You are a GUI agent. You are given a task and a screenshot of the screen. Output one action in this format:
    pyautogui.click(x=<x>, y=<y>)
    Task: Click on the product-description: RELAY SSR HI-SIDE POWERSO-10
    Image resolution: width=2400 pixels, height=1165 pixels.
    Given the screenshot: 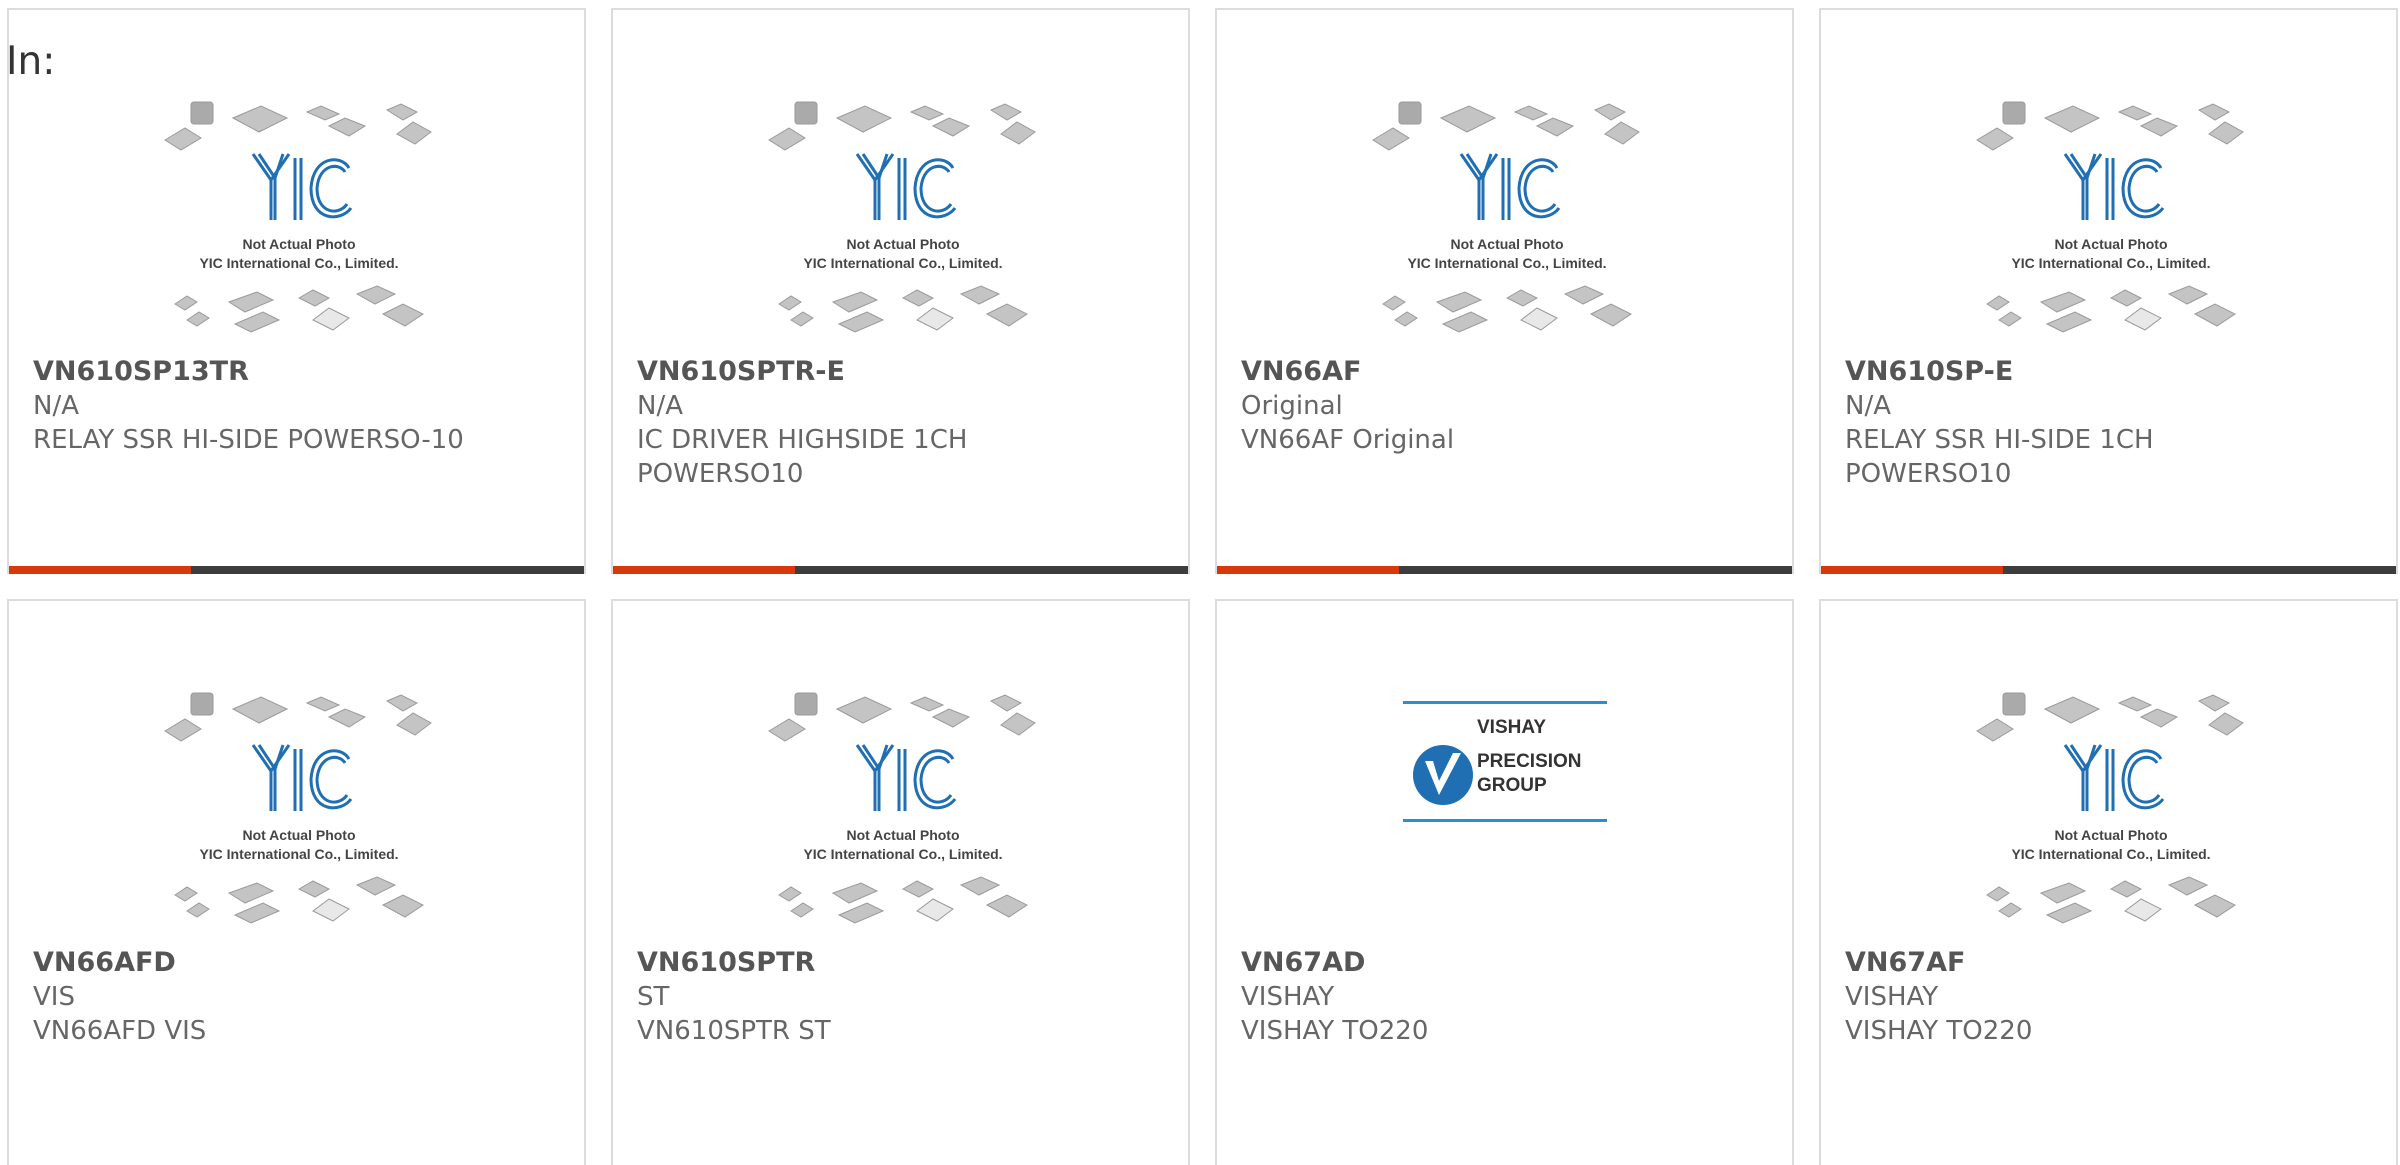 What is the action you would take?
    pyautogui.click(x=248, y=440)
    